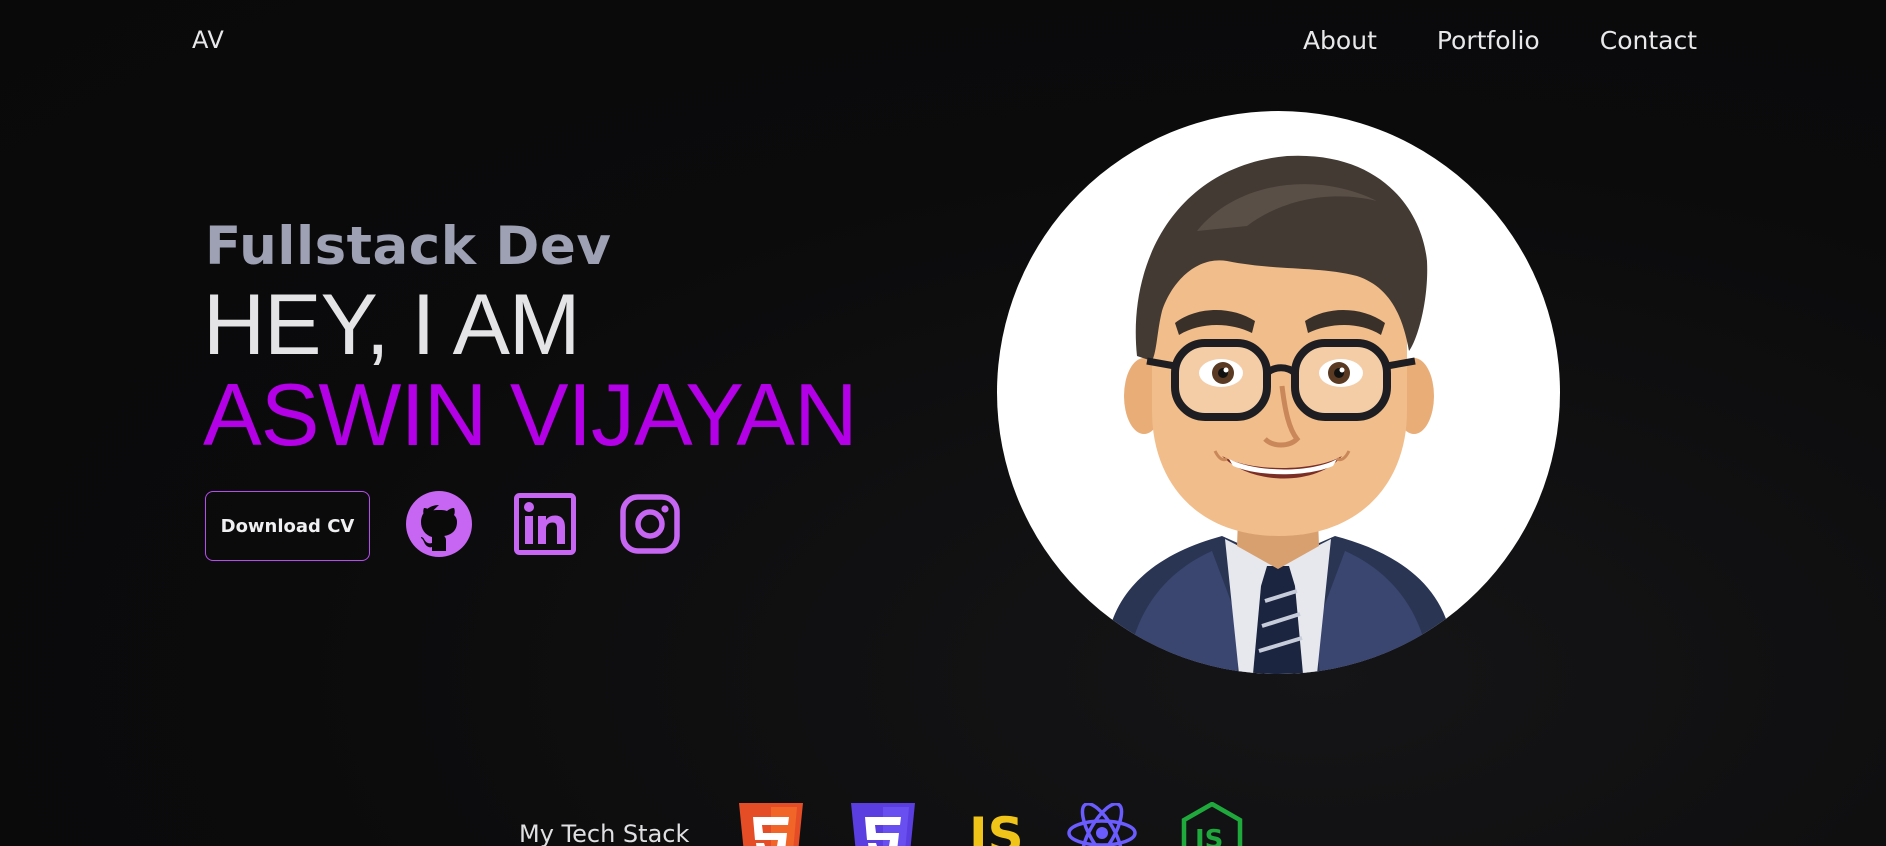 The height and width of the screenshot is (846, 1886). I want to click on github-link, so click(439, 526).